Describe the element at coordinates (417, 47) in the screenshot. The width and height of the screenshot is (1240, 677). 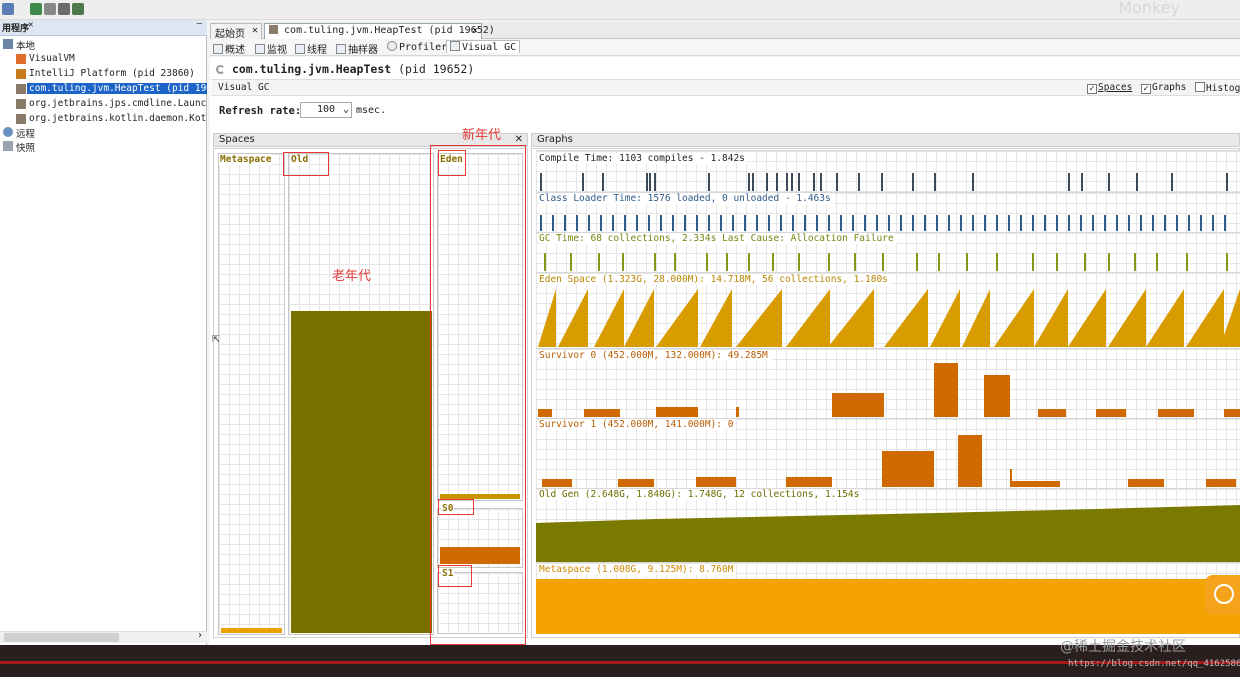
I see `tab-profiler: Profiler` at that location.